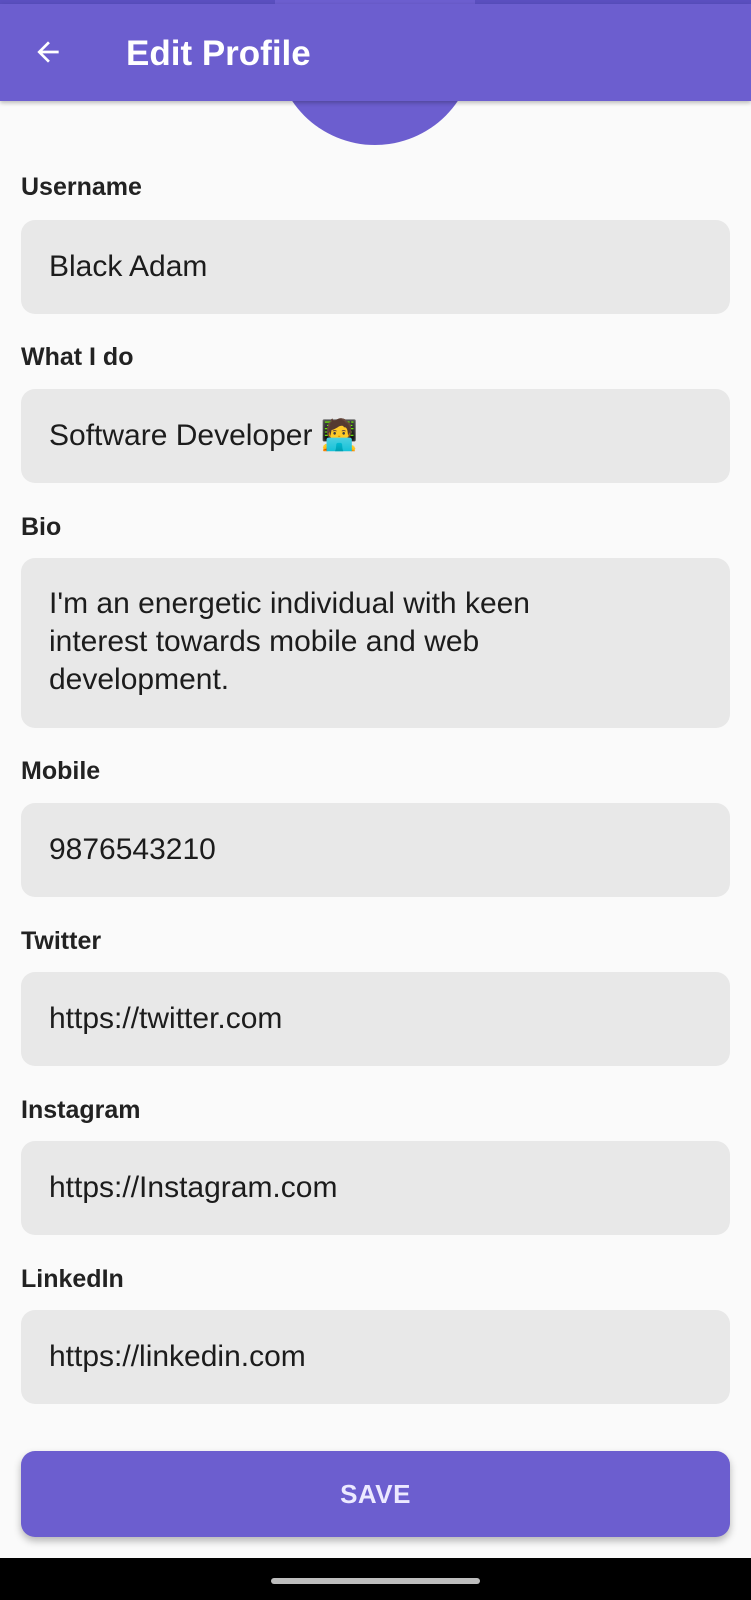 This screenshot has width=751, height=1600. Describe the element at coordinates (375, 436) in the screenshot. I see `what-i-do-field: Software Developer 🧑‍💻` at that location.